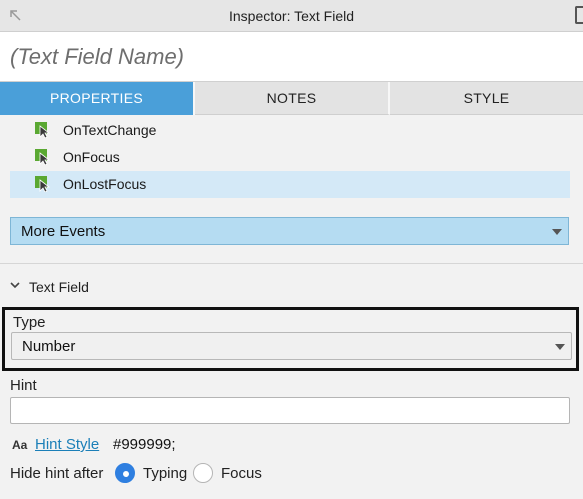  I want to click on more-events-label: More Events, so click(63, 231).